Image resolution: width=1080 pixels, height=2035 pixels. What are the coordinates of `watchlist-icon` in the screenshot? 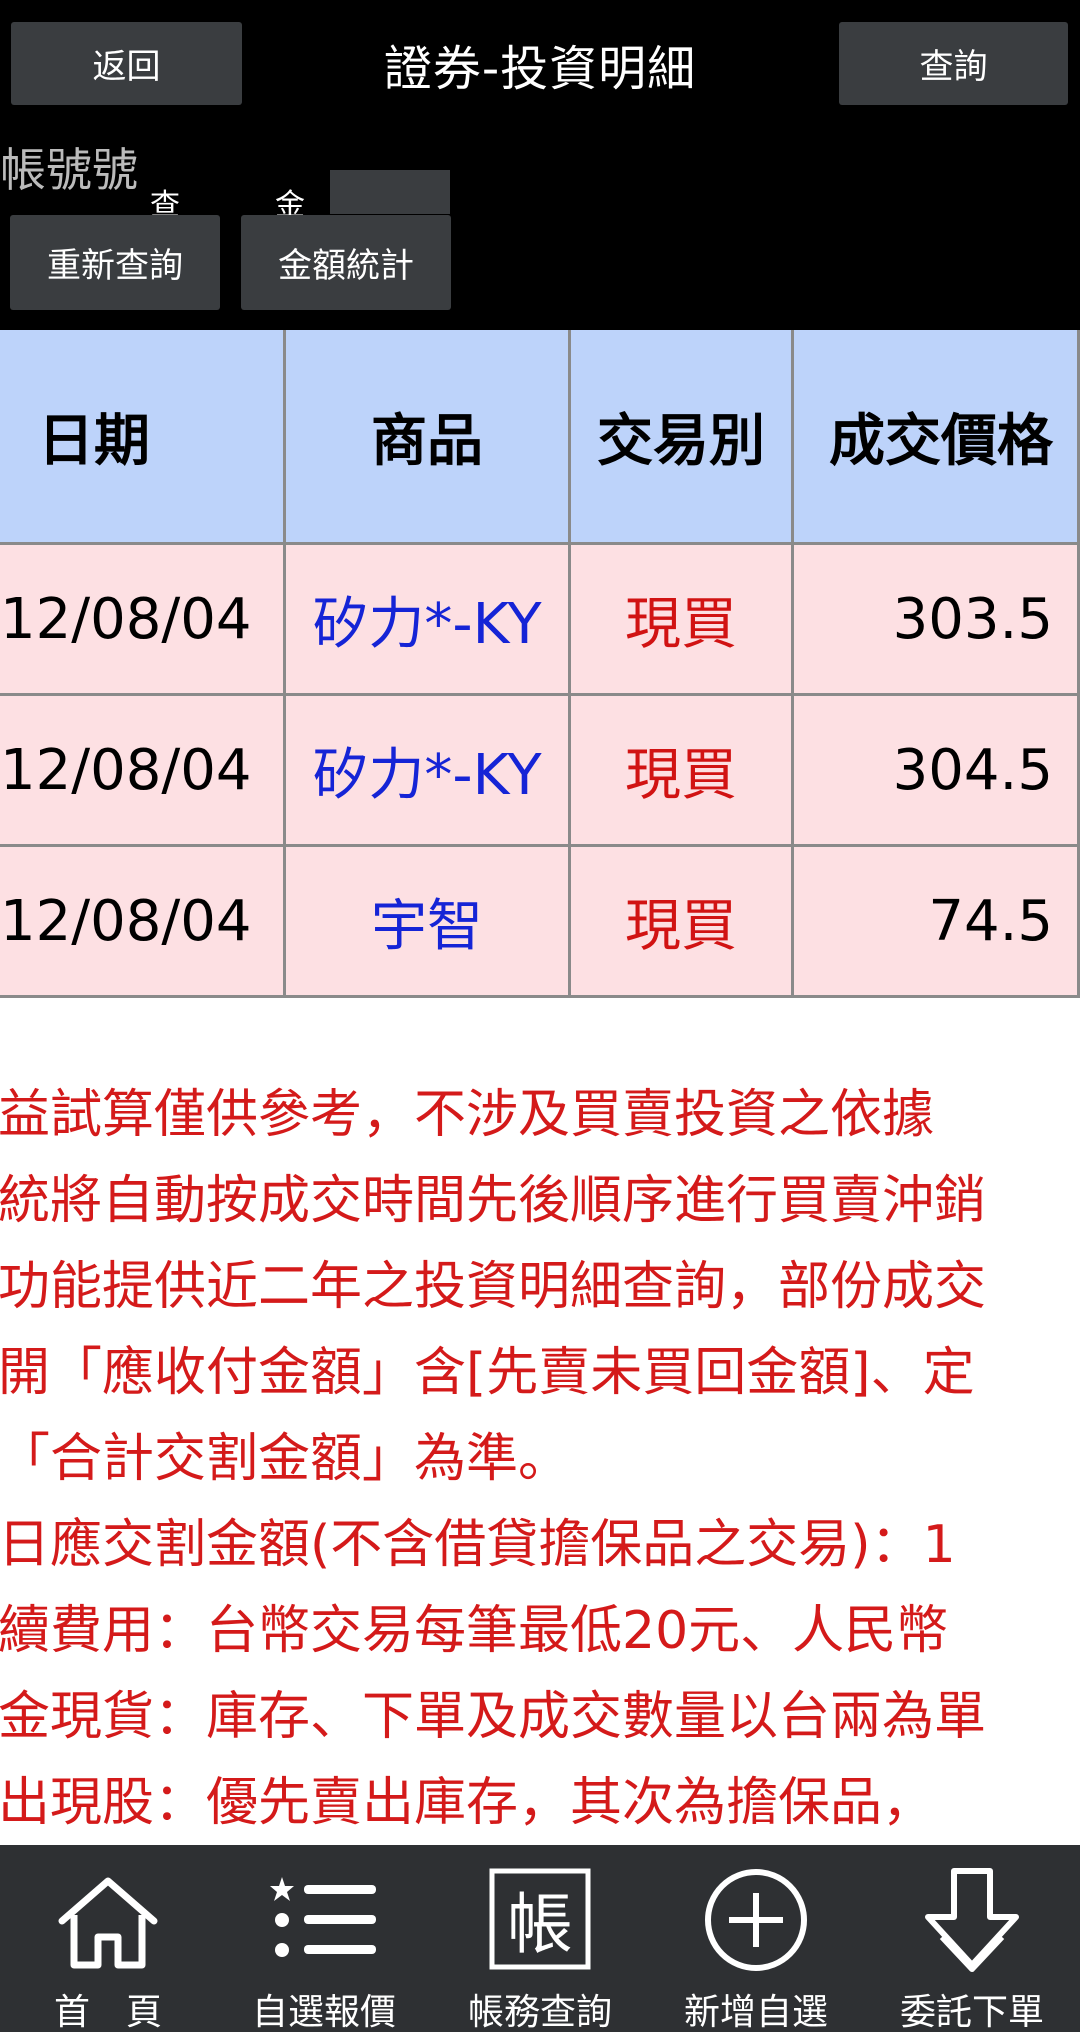 It's located at (323, 1917).